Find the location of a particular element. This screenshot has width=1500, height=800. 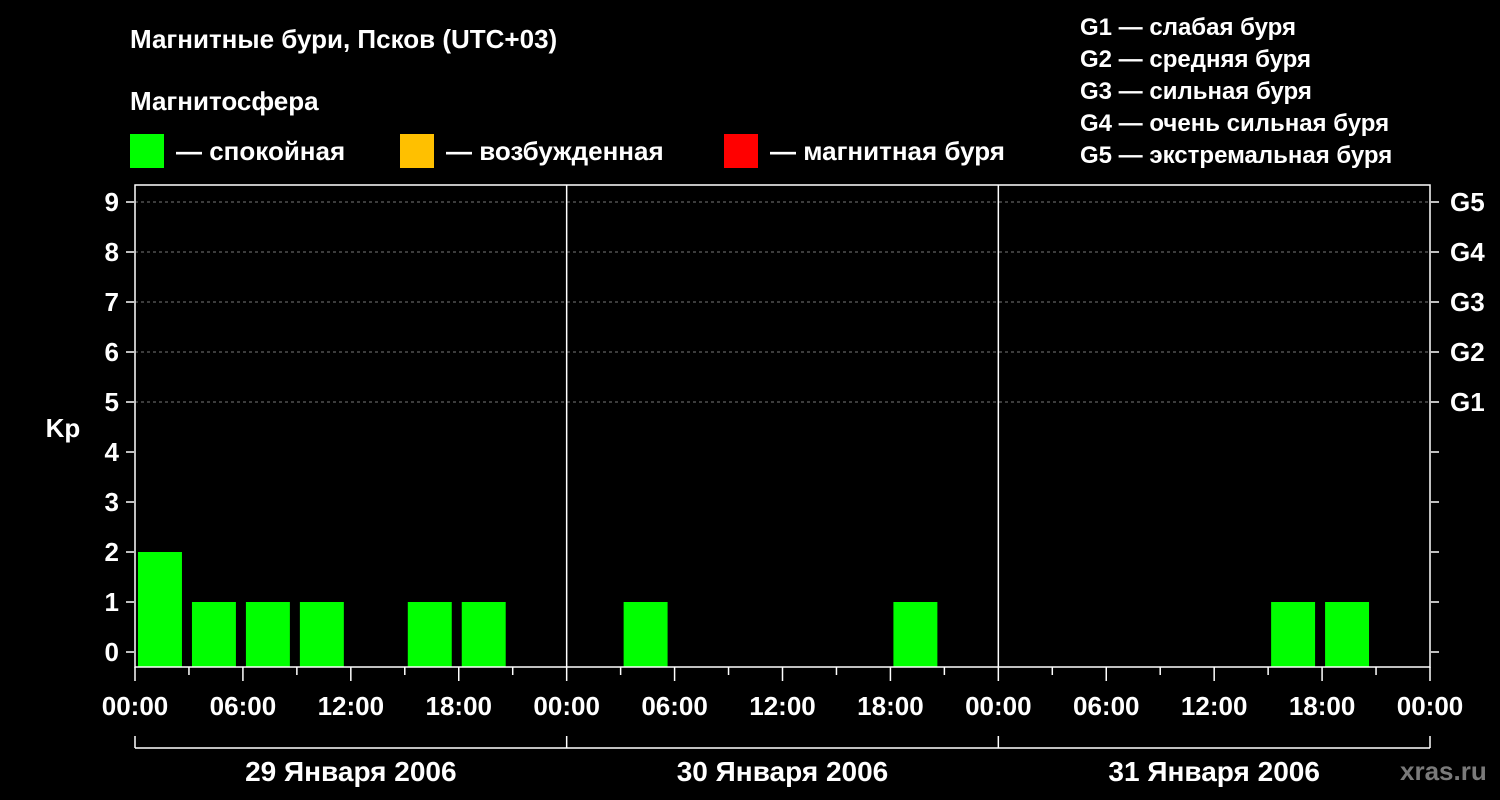

bar-day1-slot7 is located at coordinates (483, 634).